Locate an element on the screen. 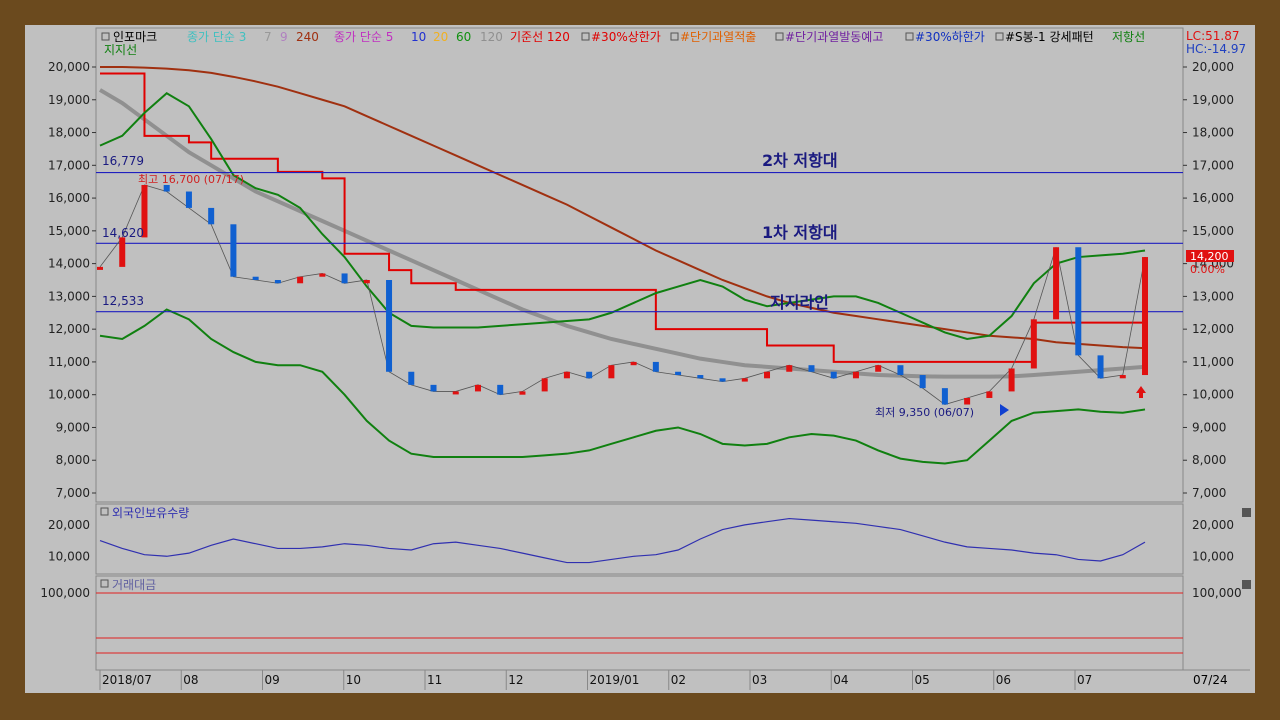 This screenshot has height=720, width=1280. sub2-title: 거래대금 is located at coordinates (134, 585).